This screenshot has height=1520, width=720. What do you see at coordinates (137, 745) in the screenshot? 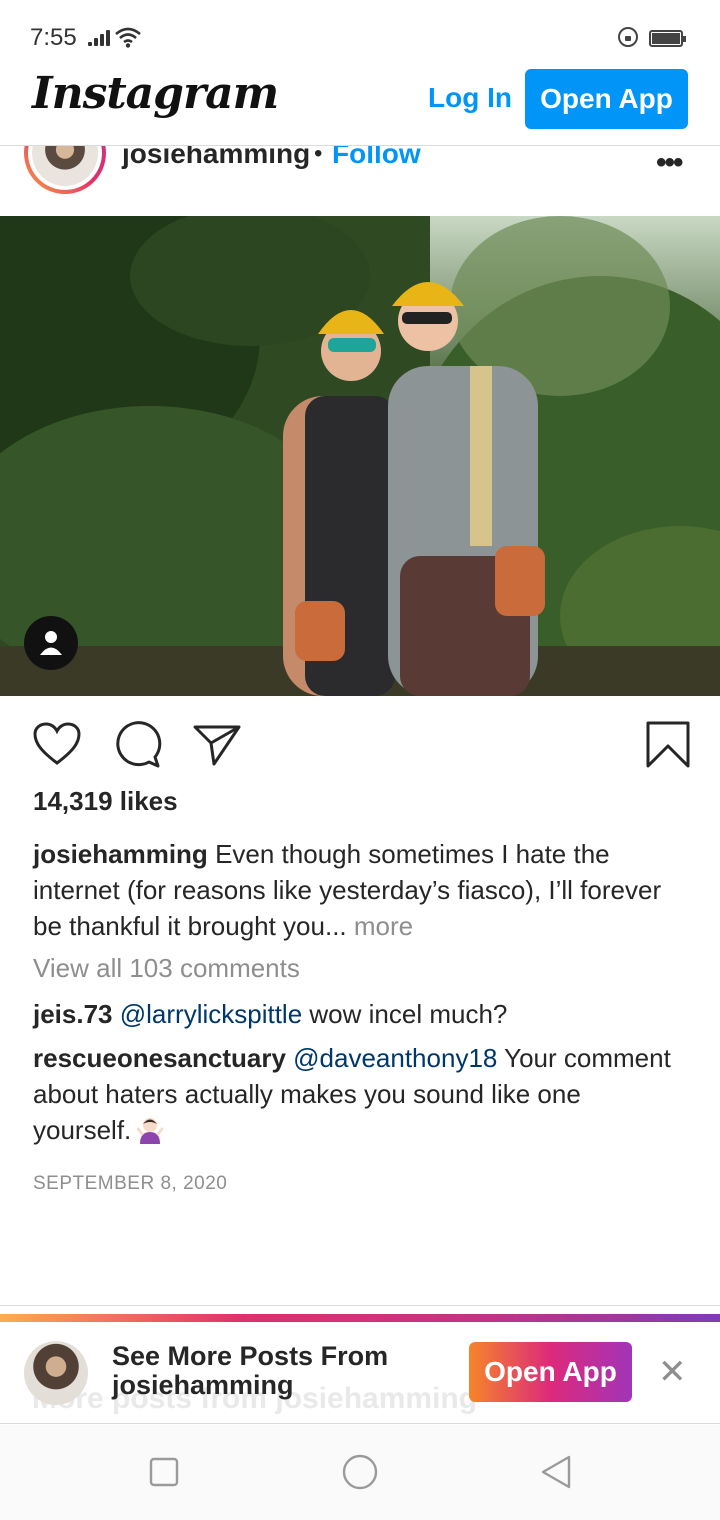
I see `comment-icon` at bounding box center [137, 745].